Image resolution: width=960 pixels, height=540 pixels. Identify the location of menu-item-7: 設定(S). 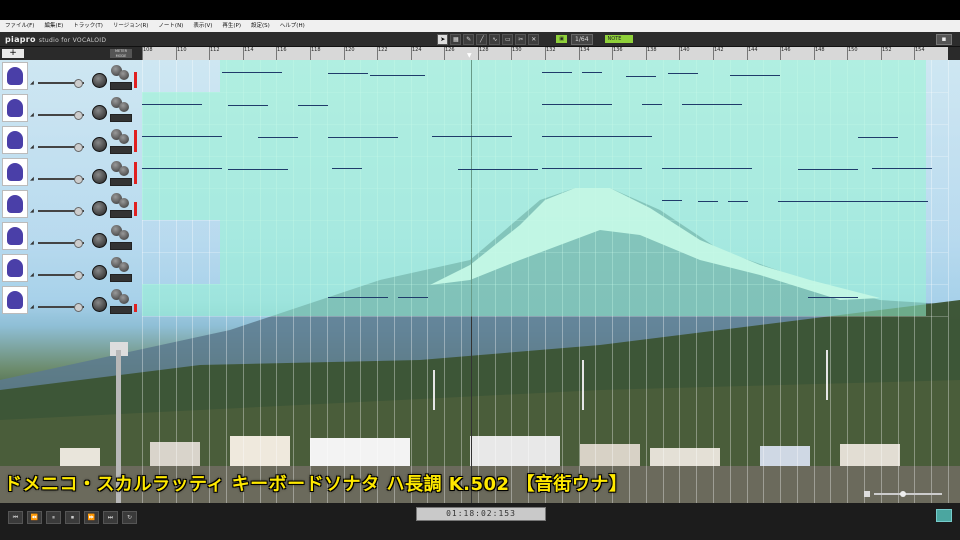
(260, 26).